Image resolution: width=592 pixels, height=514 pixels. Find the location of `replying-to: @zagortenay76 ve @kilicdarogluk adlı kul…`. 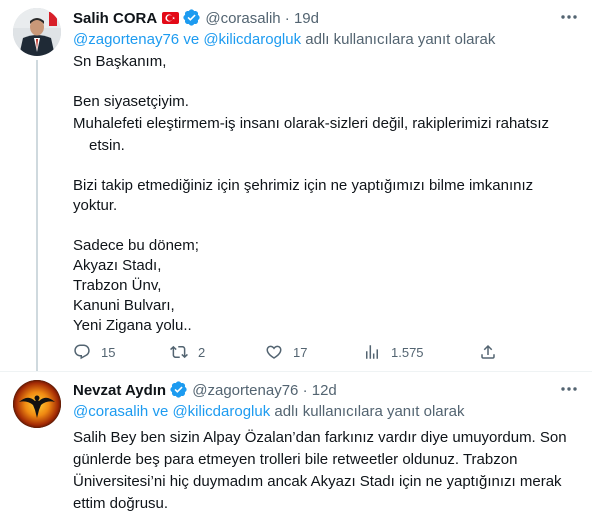

replying-to: @zagortenay76 ve @kilicdarogluk adlı kul… is located at coordinates (284, 40).